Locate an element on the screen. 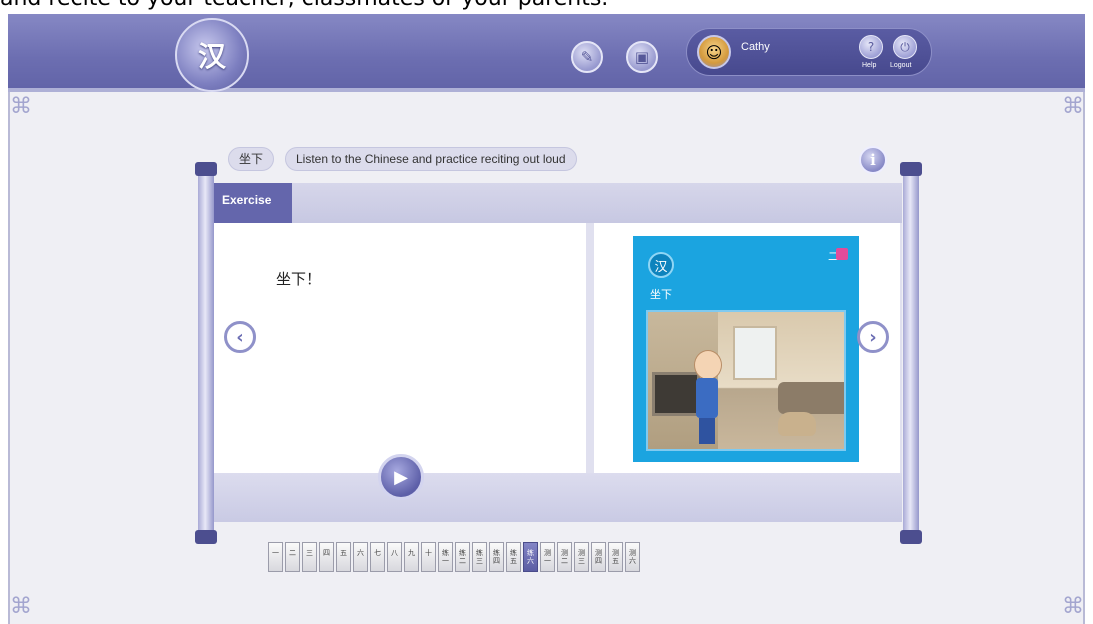 This screenshot has width=1093, height=624. tab-row is located at coordinates (558, 203).